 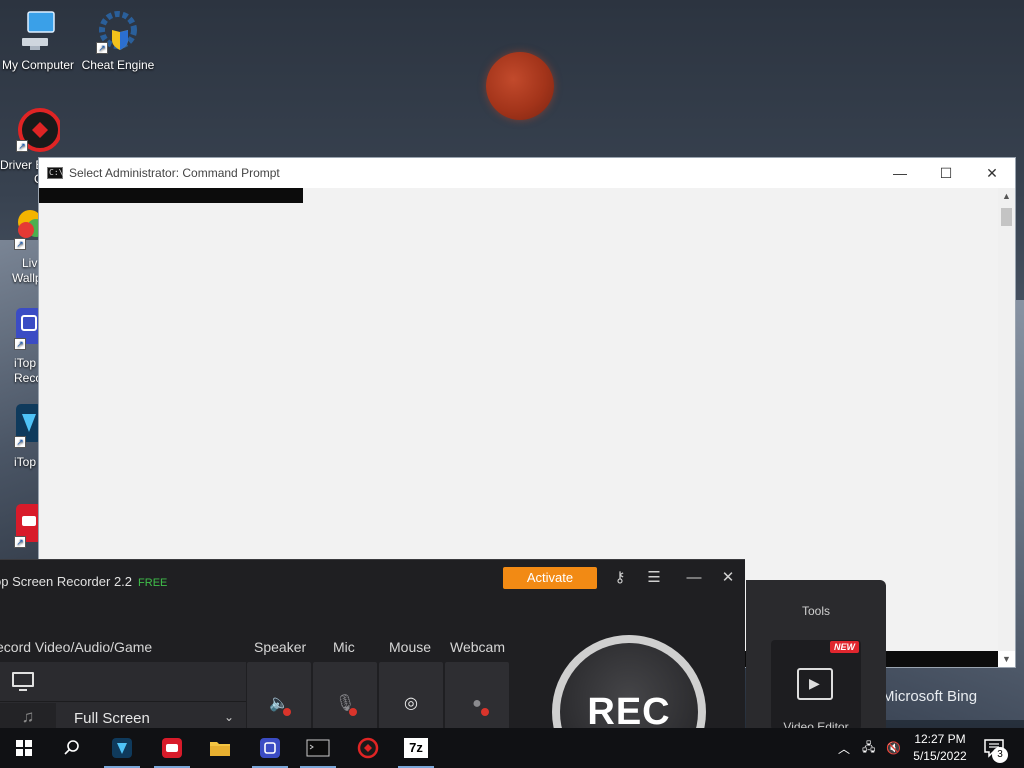 What do you see at coordinates (815, 611) in the screenshot?
I see `tools-title: Tools` at bounding box center [815, 611].